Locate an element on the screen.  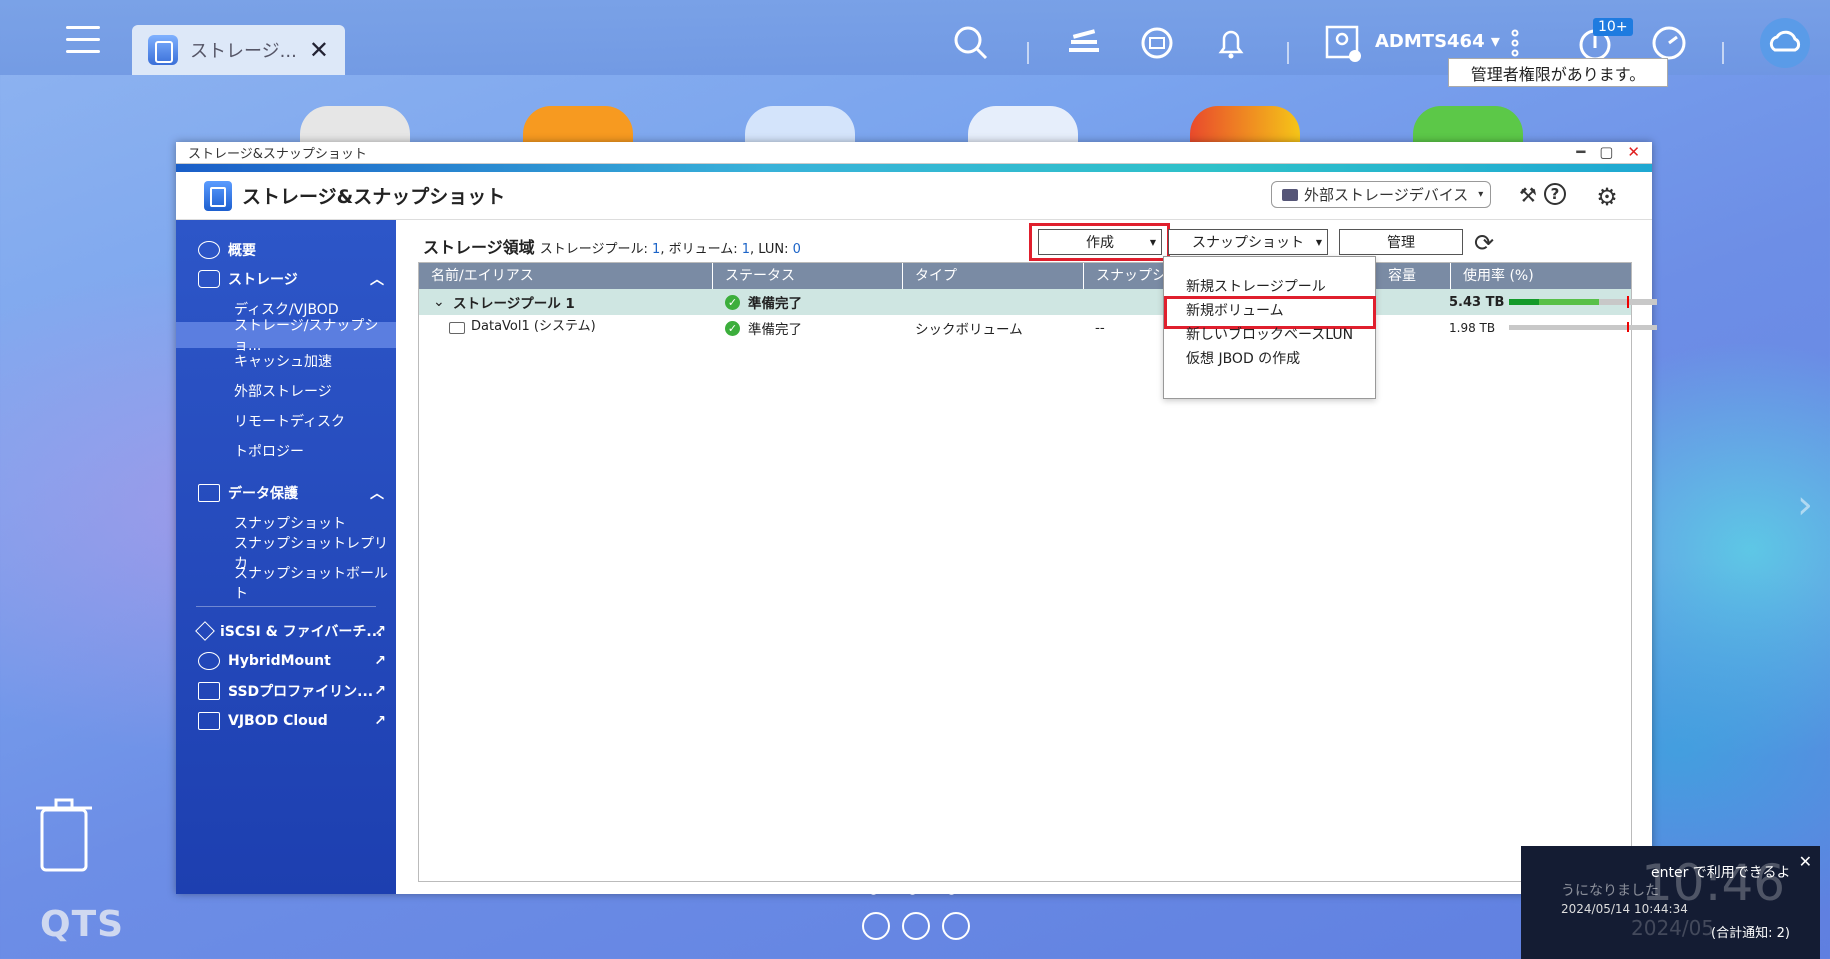
taskbar-divider is located at coordinates (1723, 53).